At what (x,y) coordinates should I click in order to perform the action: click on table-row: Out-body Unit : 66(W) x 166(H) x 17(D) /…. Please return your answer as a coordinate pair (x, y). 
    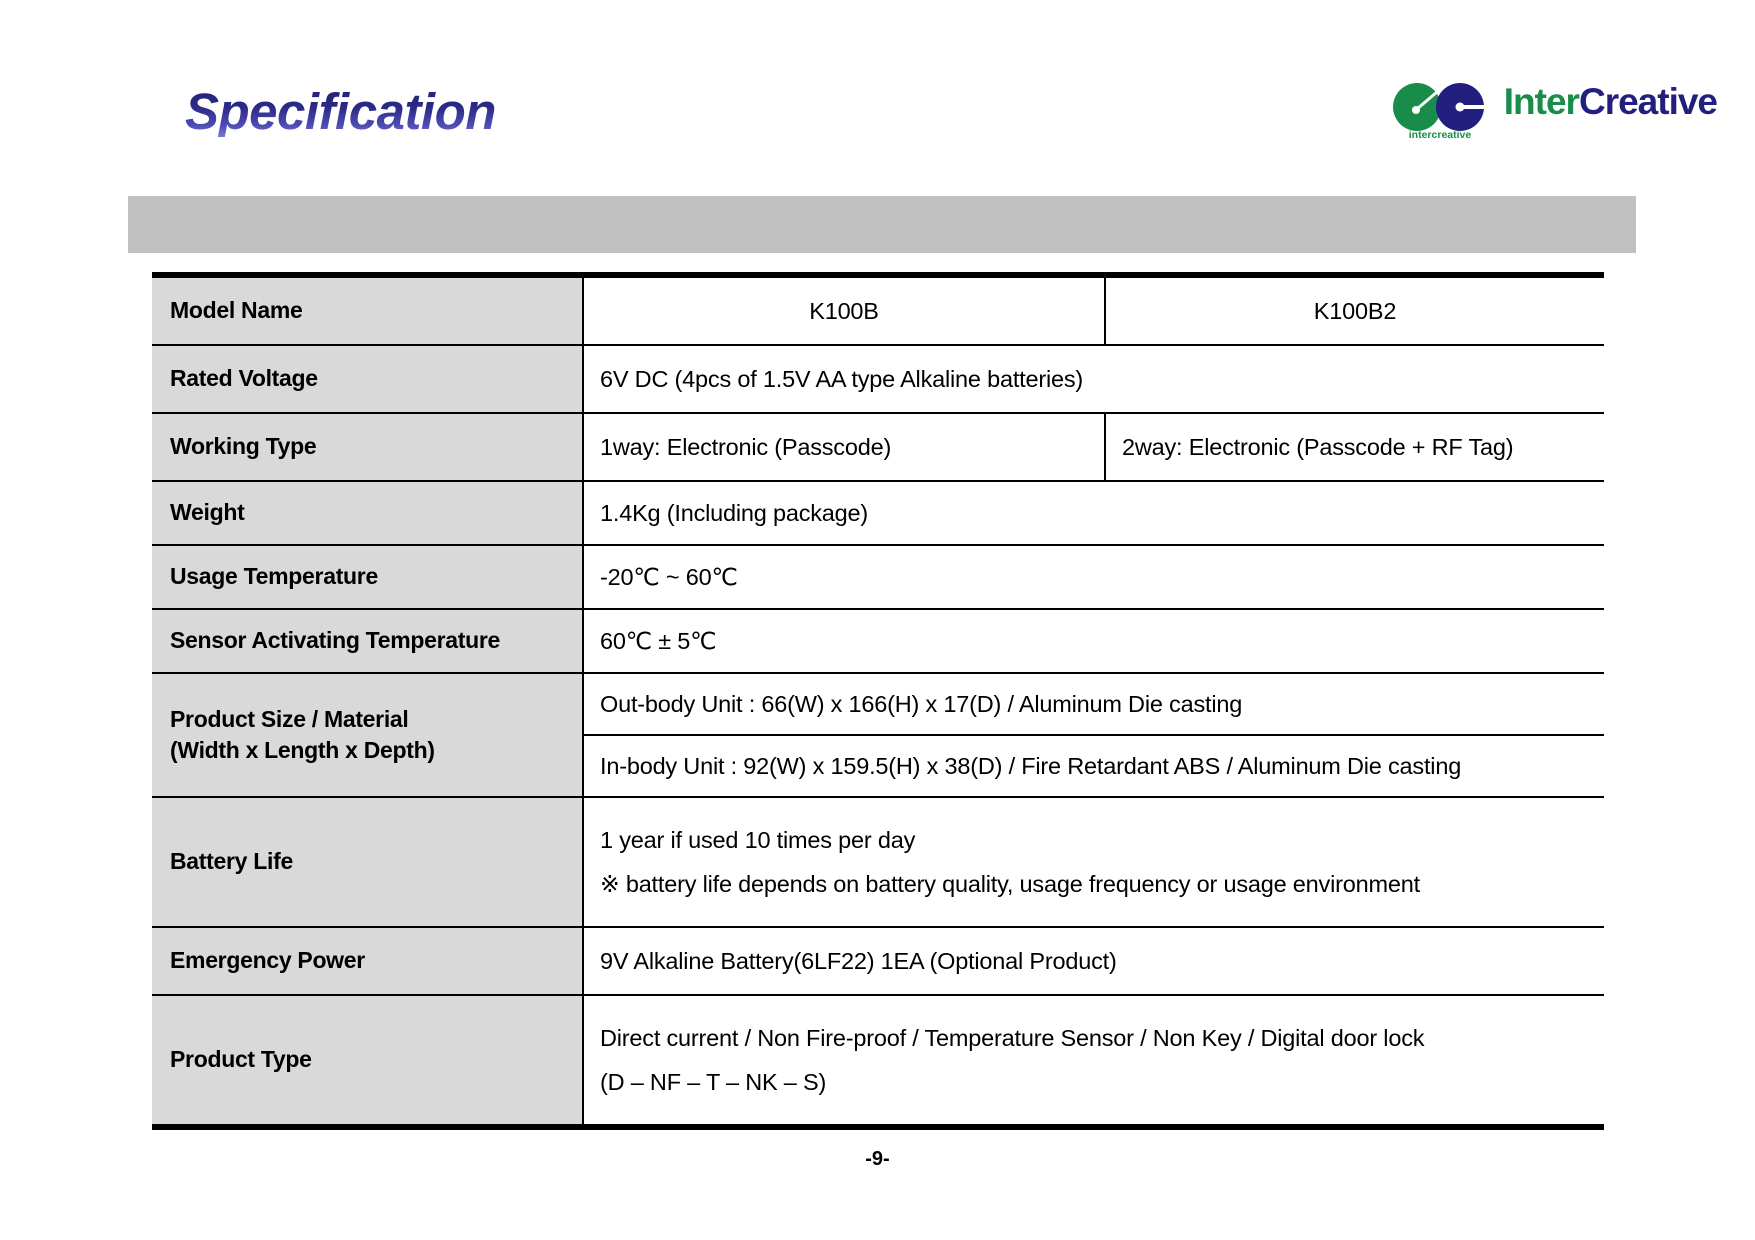
    Looking at the image, I should click on (1094, 705).